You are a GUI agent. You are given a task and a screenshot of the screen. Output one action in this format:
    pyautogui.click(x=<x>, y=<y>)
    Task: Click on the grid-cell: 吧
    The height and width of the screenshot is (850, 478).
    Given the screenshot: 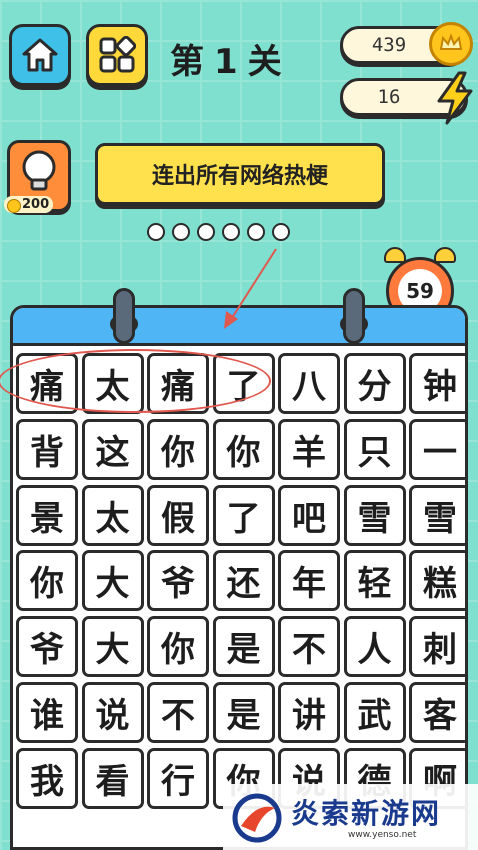 What is the action you would take?
    pyautogui.click(x=309, y=515)
    